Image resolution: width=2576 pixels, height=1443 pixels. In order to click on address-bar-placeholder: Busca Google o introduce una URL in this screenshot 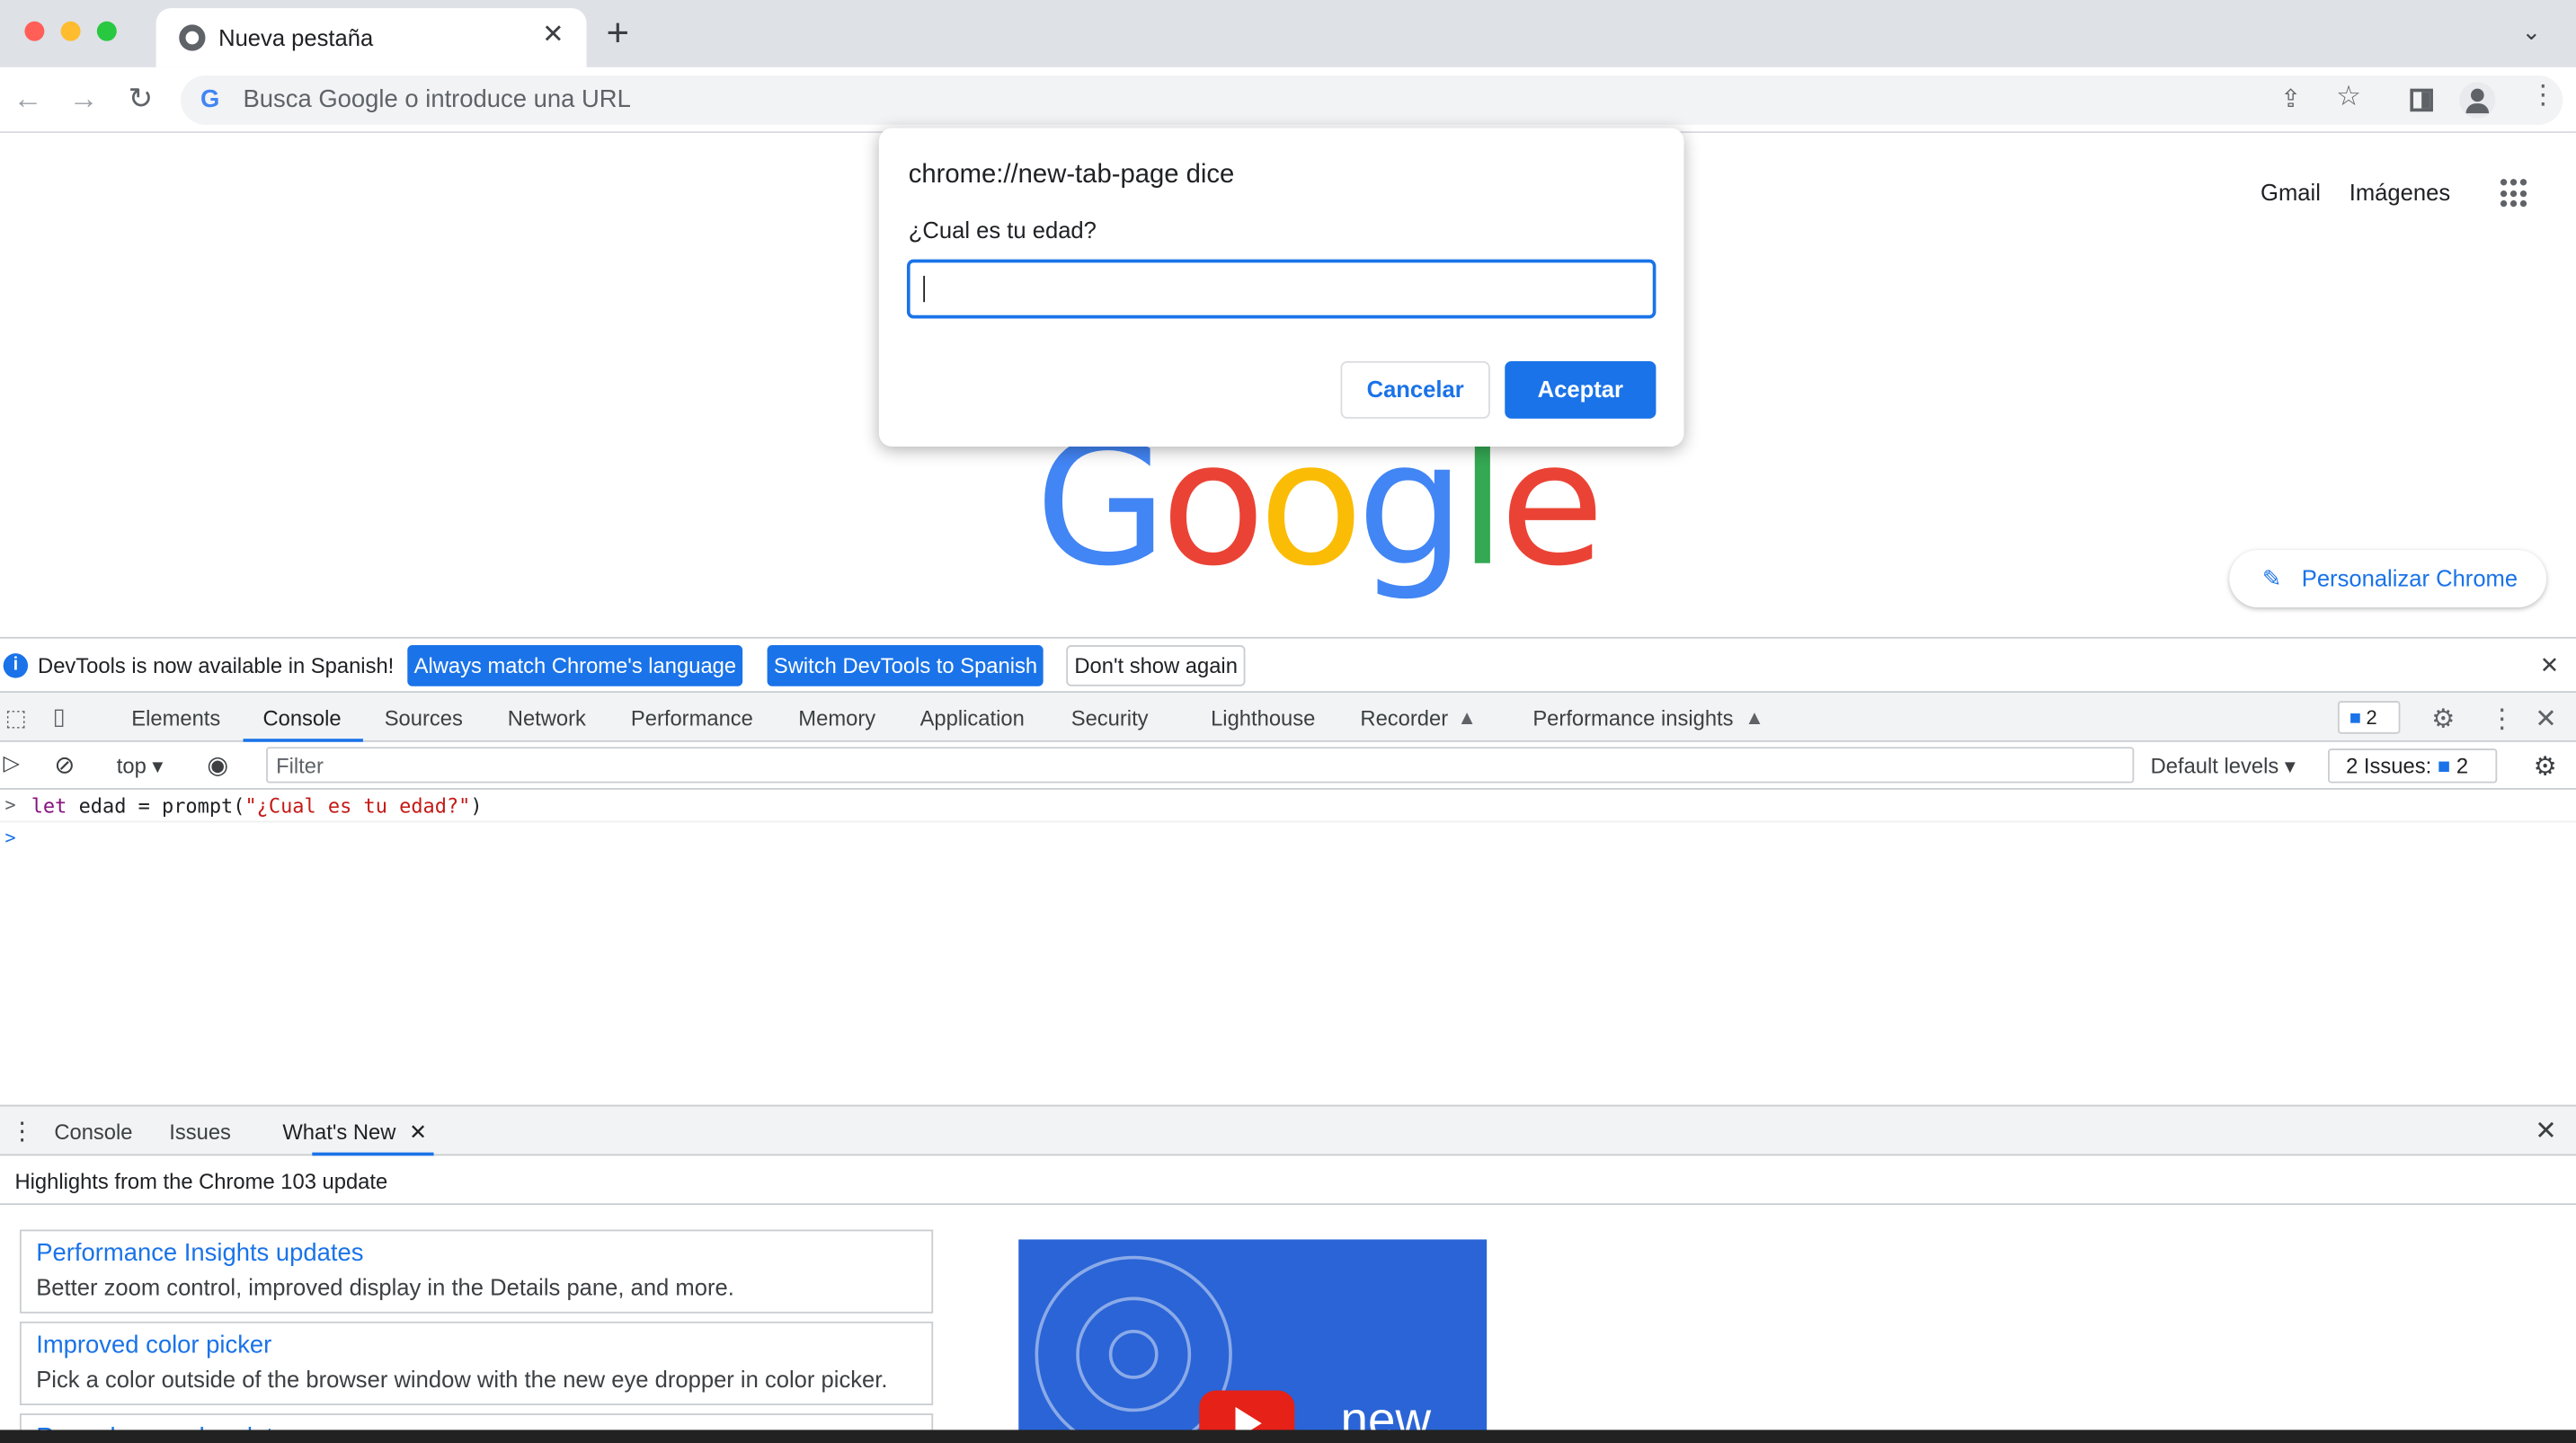, I will do `click(437, 99)`.